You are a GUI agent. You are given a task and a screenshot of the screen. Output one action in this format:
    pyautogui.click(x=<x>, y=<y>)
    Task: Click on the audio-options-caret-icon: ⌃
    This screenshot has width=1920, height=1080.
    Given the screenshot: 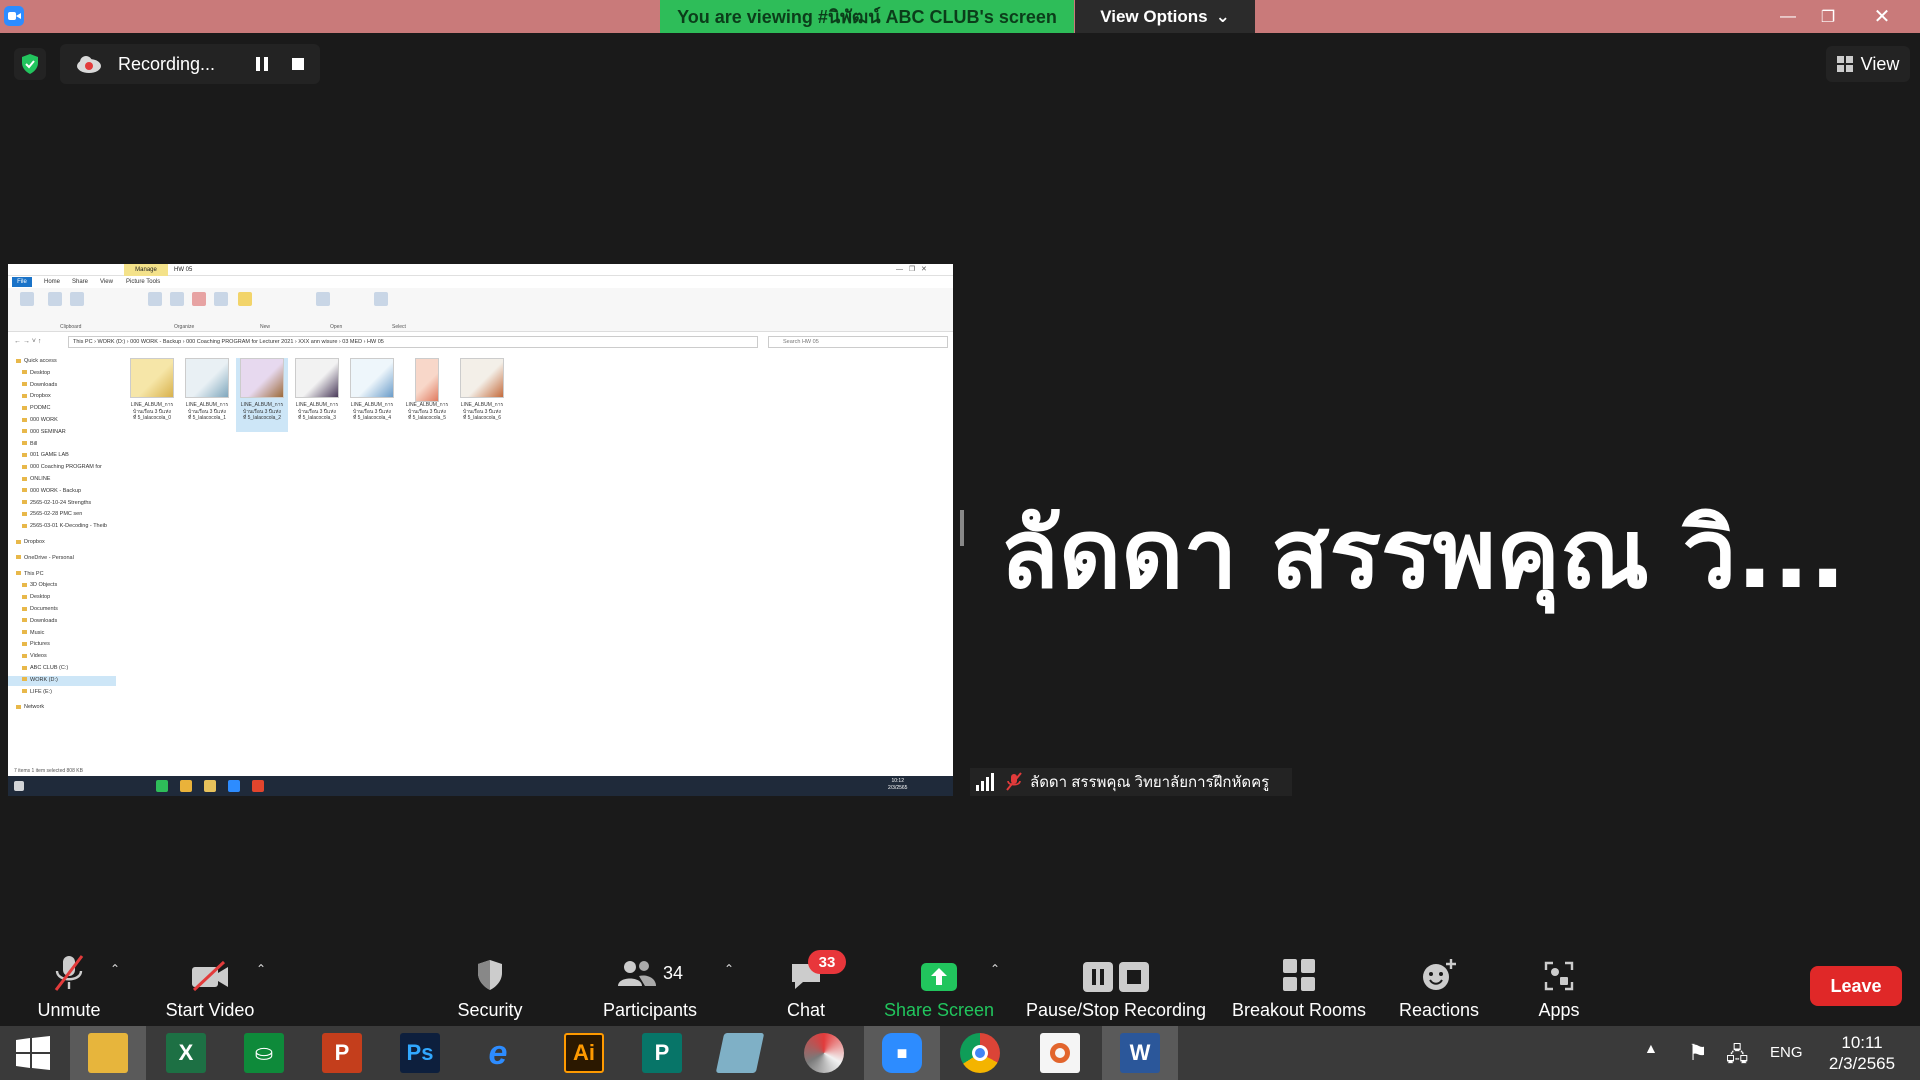 What is the action you would take?
    pyautogui.click(x=115, y=969)
    